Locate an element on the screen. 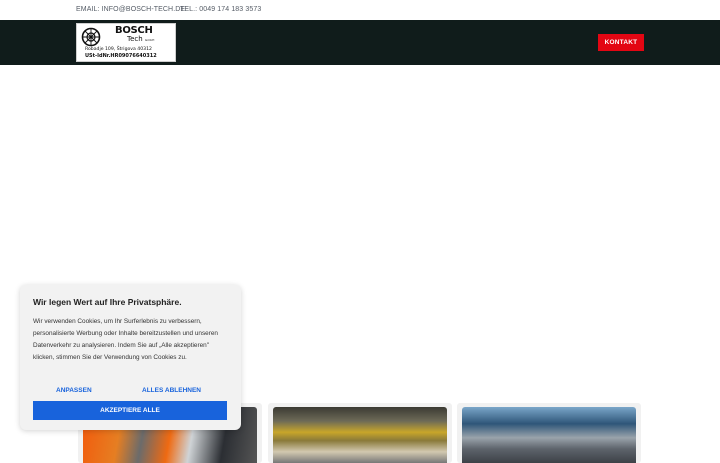 This screenshot has height=463, width=720. accept-all-button: AKZEPTIERE ALLE is located at coordinates (130, 410).